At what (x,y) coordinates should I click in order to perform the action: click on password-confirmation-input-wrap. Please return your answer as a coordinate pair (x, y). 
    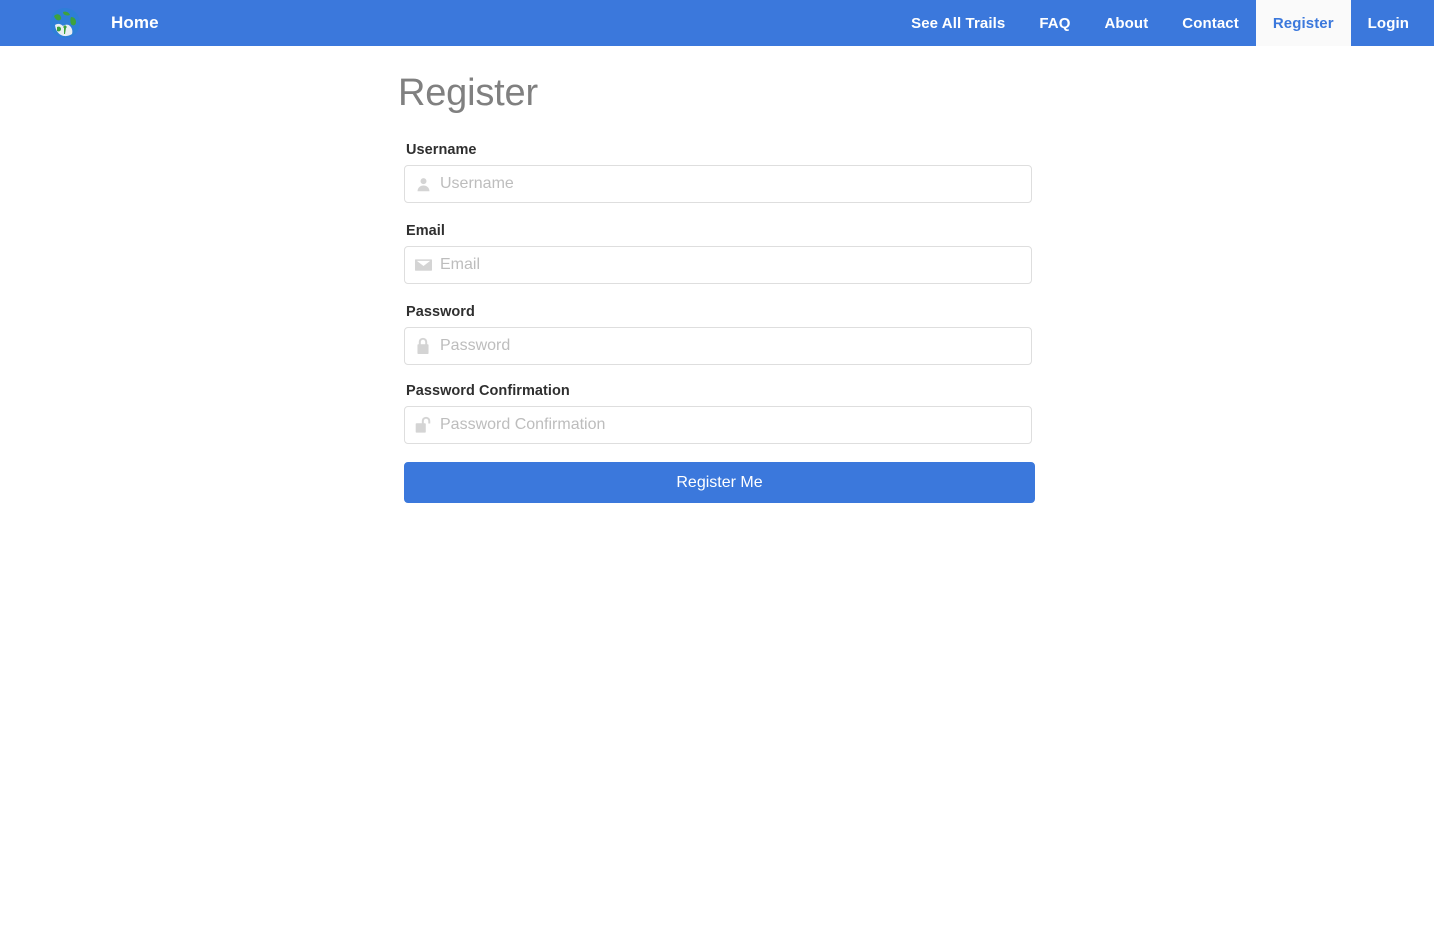
    Looking at the image, I should click on (718, 425).